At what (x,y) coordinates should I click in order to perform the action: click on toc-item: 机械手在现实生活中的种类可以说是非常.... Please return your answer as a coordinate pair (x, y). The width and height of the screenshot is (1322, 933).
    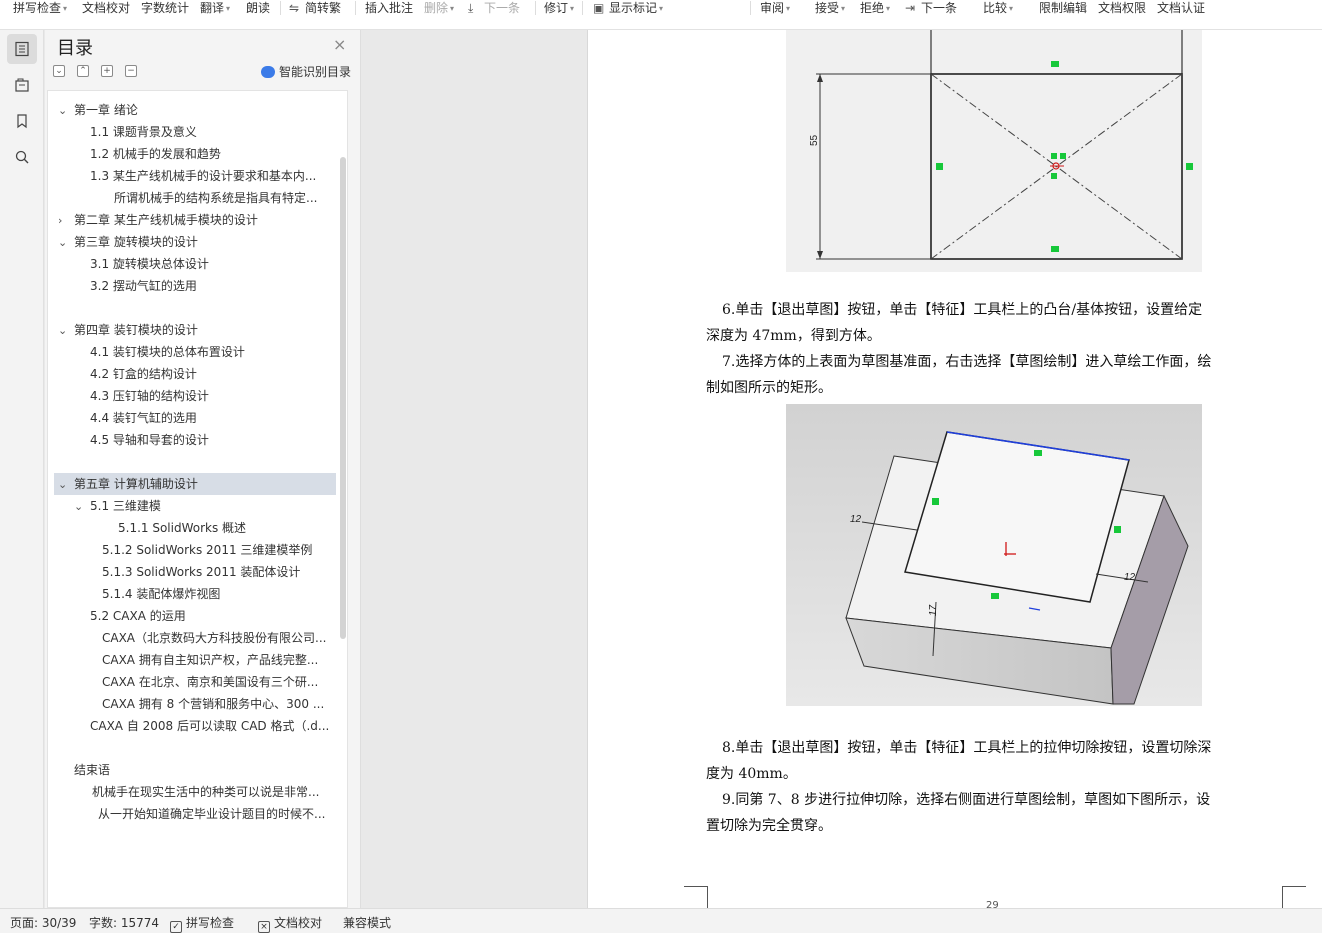
    Looking at the image, I should click on (214, 792).